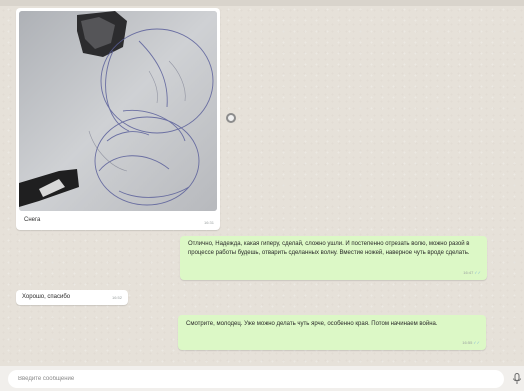 This screenshot has width=524, height=391. I want to click on loading-ring-icon, so click(231, 118).